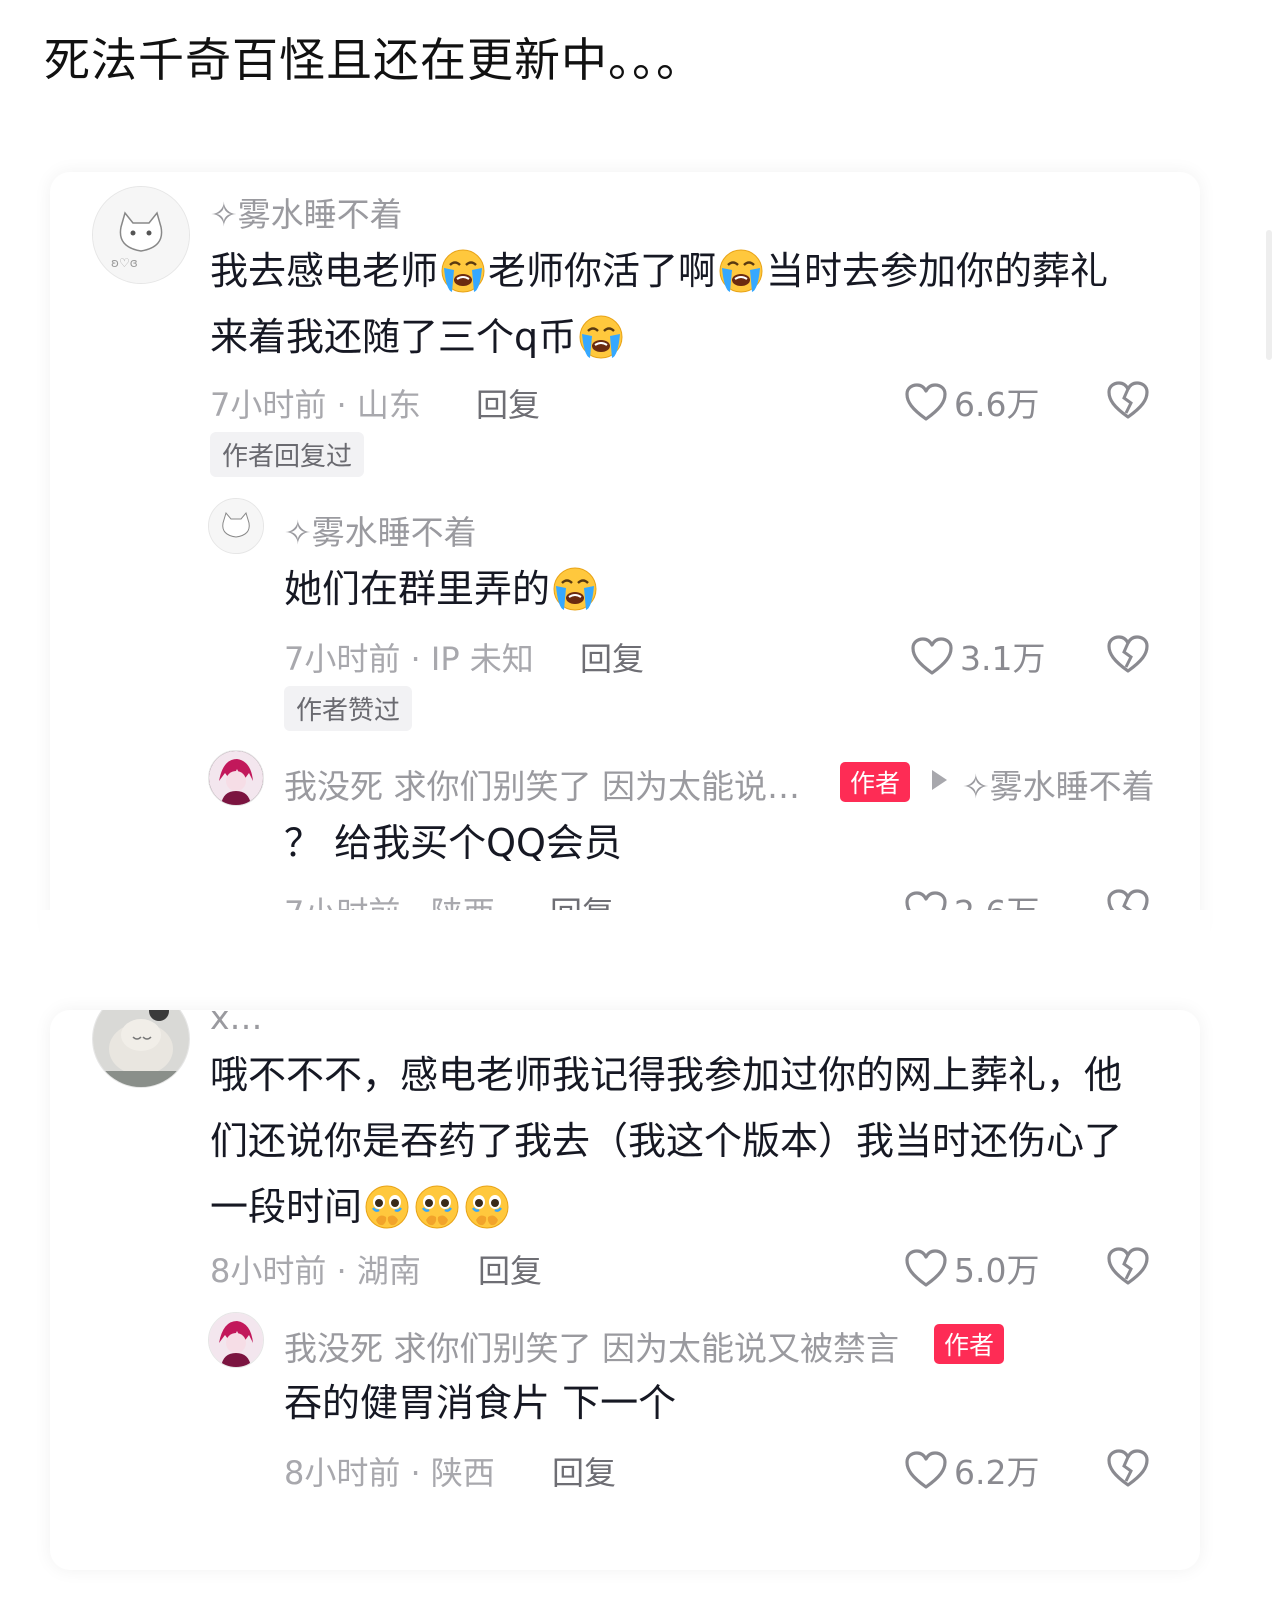 Image resolution: width=1284 pixels, height=1618 pixels. What do you see at coordinates (315, 1271) in the screenshot?
I see `comment-meta: 8小时前 · 湖南` at bounding box center [315, 1271].